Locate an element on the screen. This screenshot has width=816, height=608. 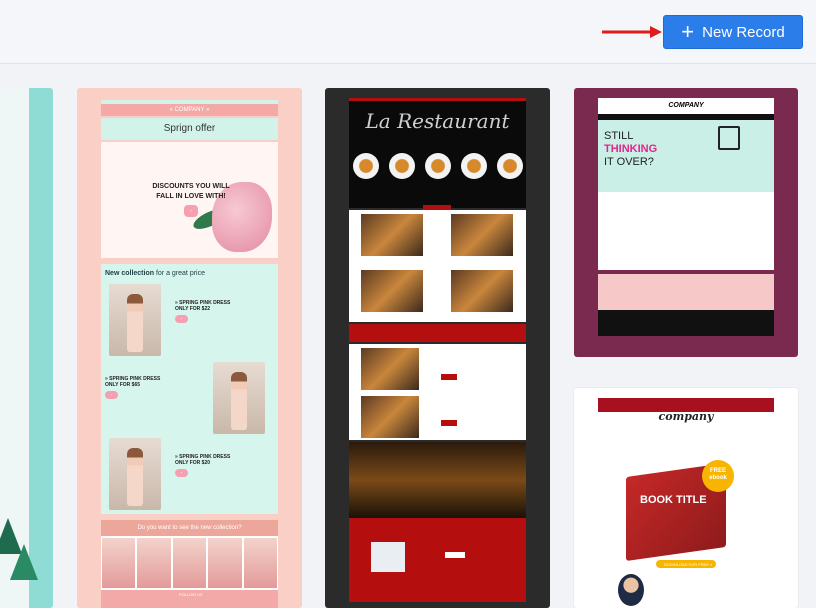
template-card-abandoned-cart: COMPANY STILL THINKING IT OVER? is located at coordinates (686, 222).